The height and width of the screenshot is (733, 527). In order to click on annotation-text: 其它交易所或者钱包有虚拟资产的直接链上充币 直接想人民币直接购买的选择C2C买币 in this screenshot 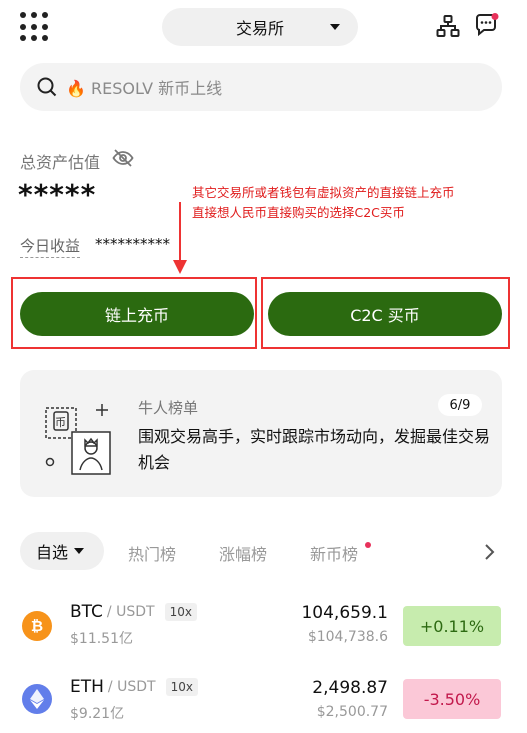, I will do `click(323, 203)`.